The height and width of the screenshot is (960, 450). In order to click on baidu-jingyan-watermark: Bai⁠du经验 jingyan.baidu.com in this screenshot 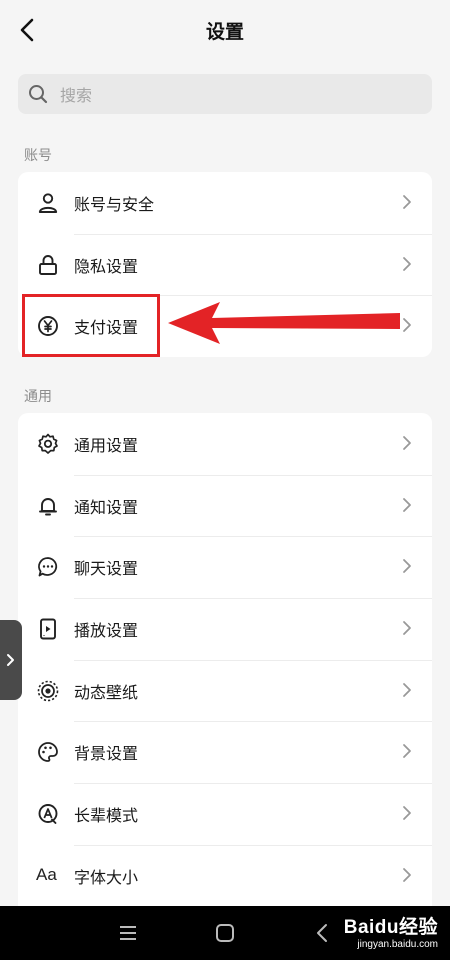, I will do `click(382, 933)`.